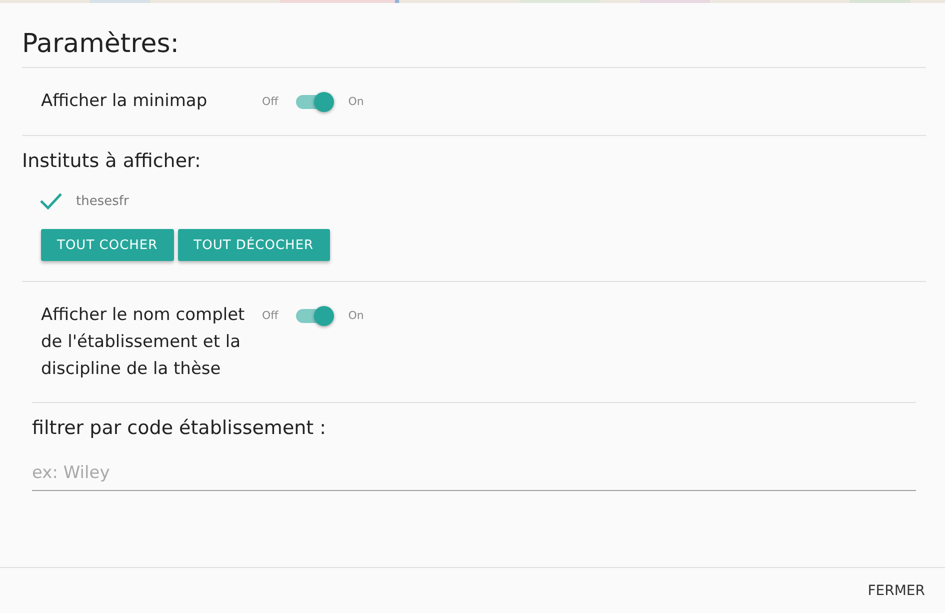  Describe the element at coordinates (51, 201) in the screenshot. I see `checkmark-icon` at that location.